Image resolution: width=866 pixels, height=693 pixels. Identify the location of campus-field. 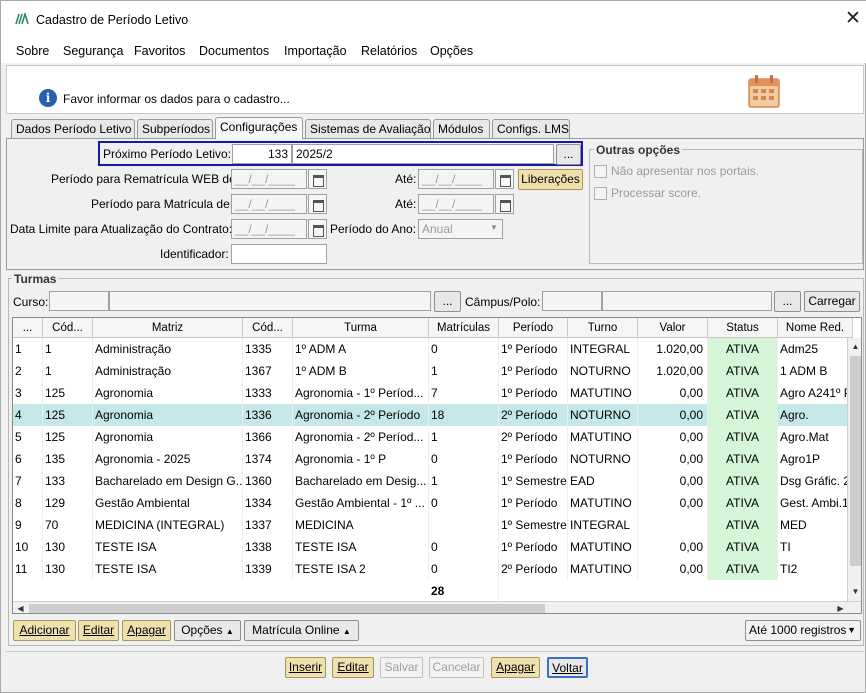
(687, 301).